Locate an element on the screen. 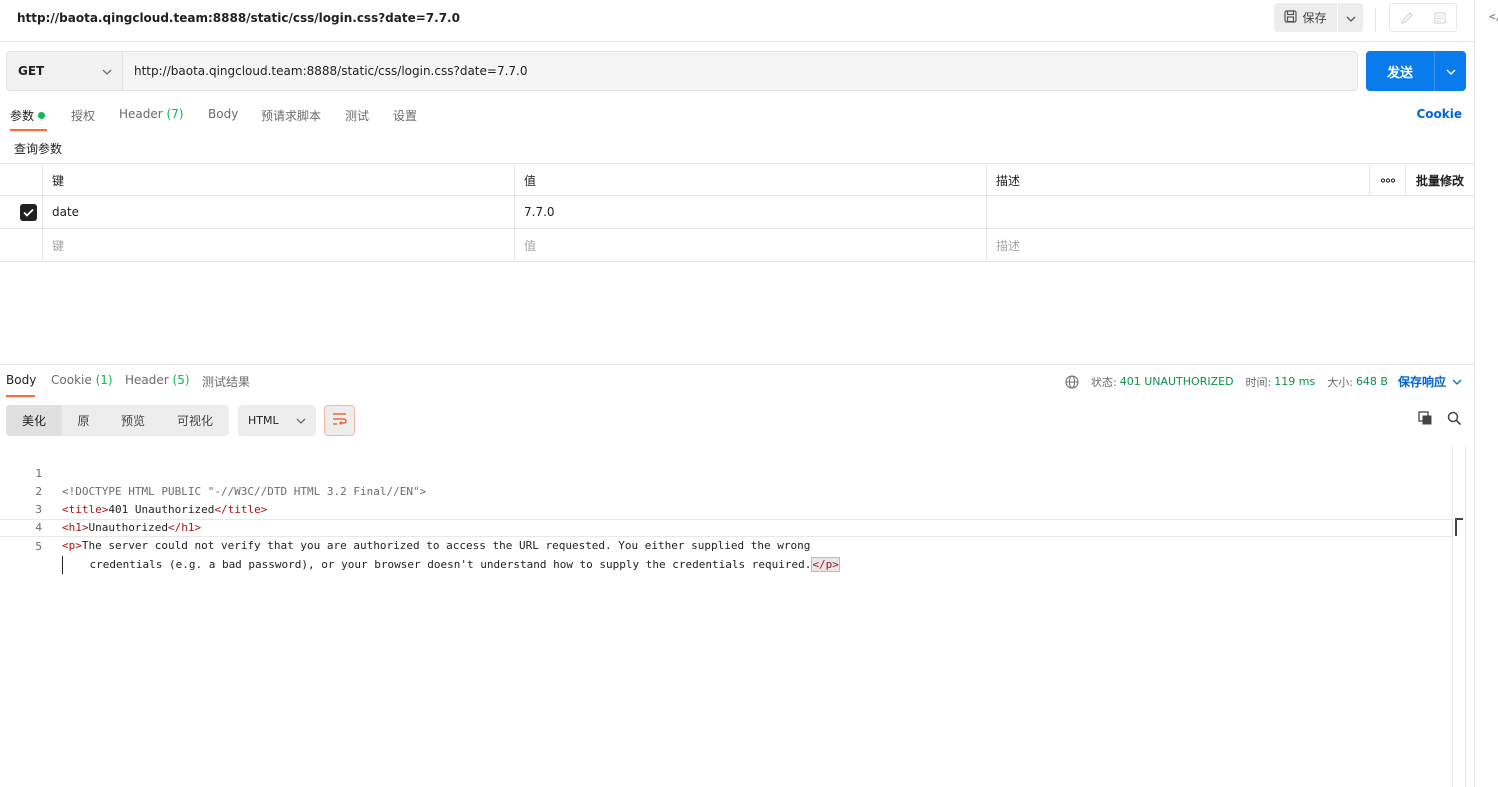  tab-params: 参数 is located at coordinates (28, 115).